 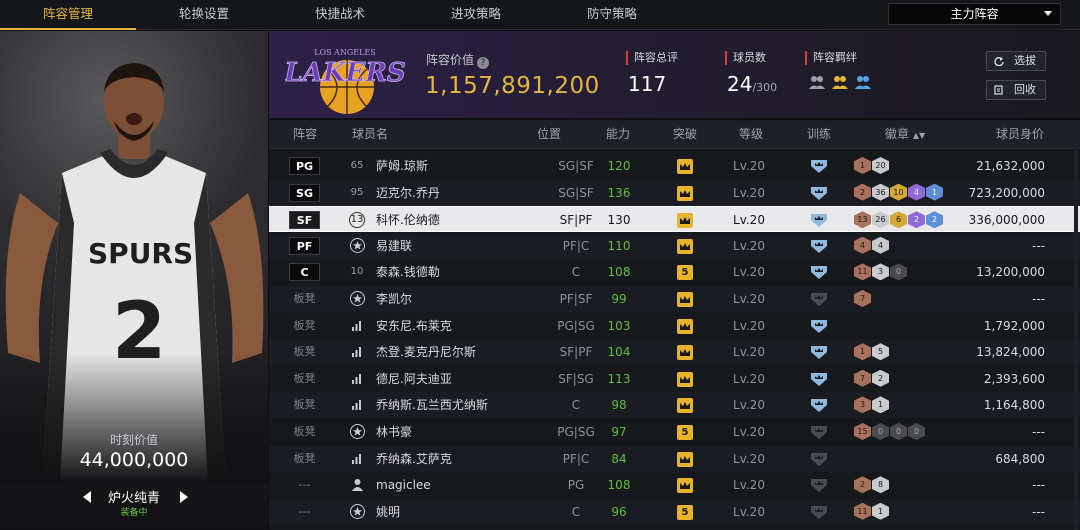 What do you see at coordinates (674, 432) in the screenshot?
I see `table-row: 板凳 林书豪 PG|SG 97 5 Lv.20 15 0 0 0 ---` at bounding box center [674, 432].